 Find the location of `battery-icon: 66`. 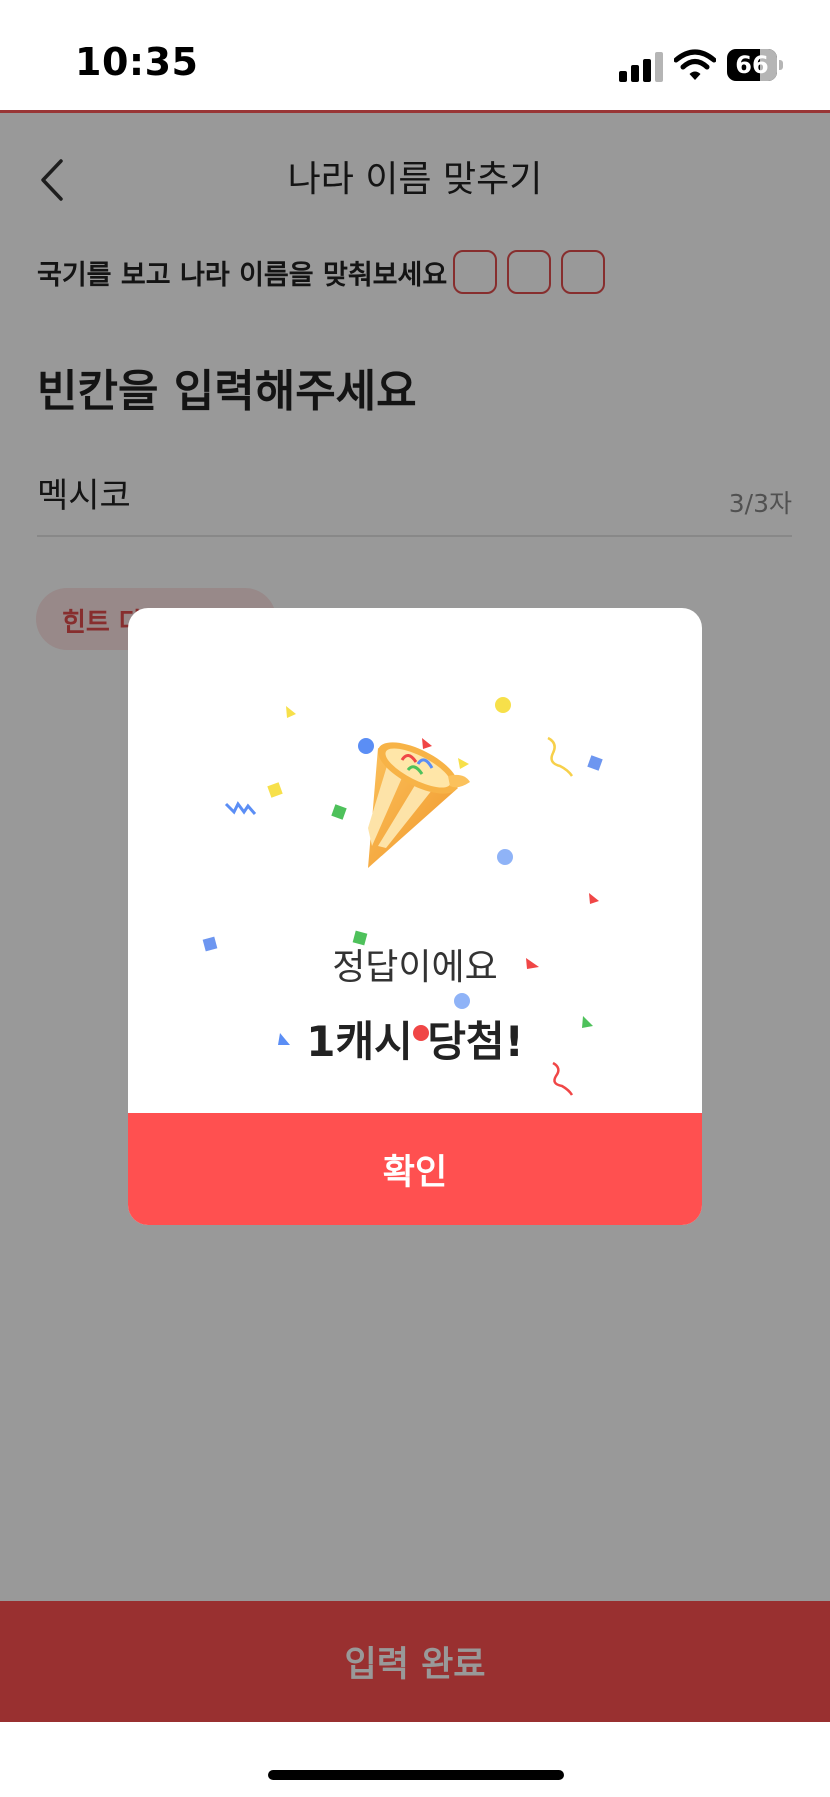

battery-icon: 66 is located at coordinates (755, 65).